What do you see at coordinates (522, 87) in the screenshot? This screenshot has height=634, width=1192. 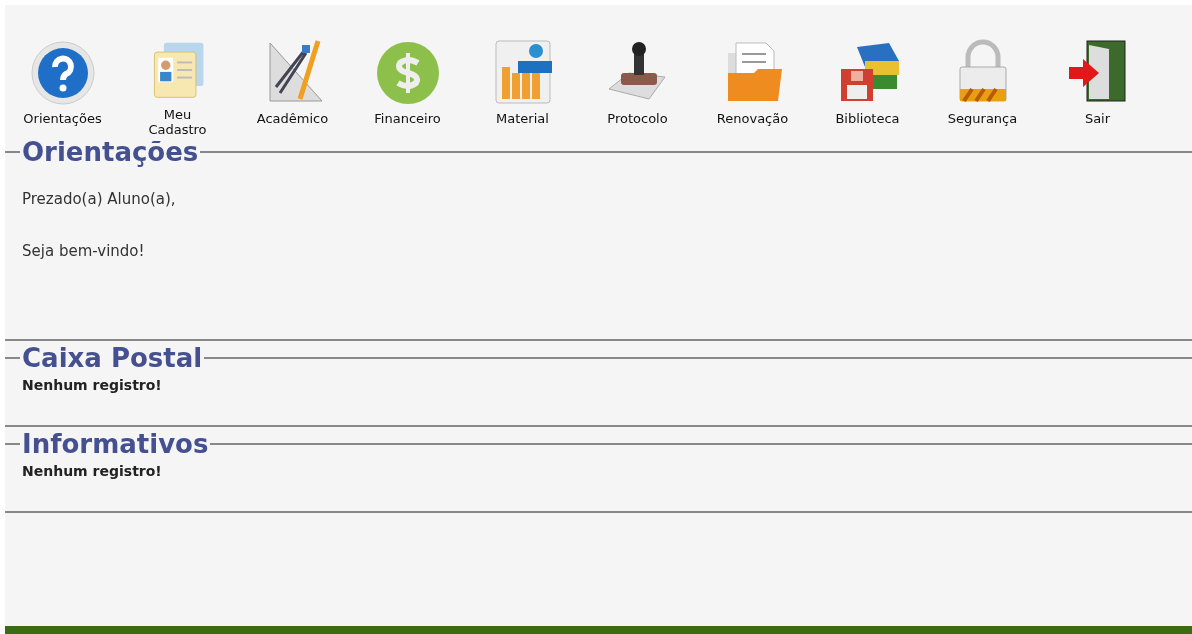 I see `toolbar-button: Material` at bounding box center [522, 87].